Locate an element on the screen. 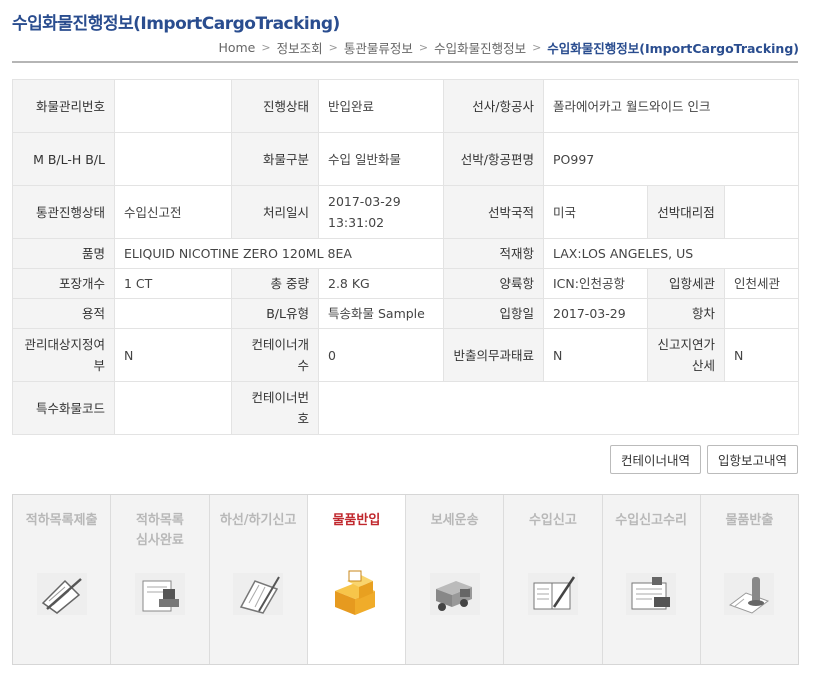 The height and width of the screenshot is (682, 816). cell-label: 입항세관 is located at coordinates (686, 283).